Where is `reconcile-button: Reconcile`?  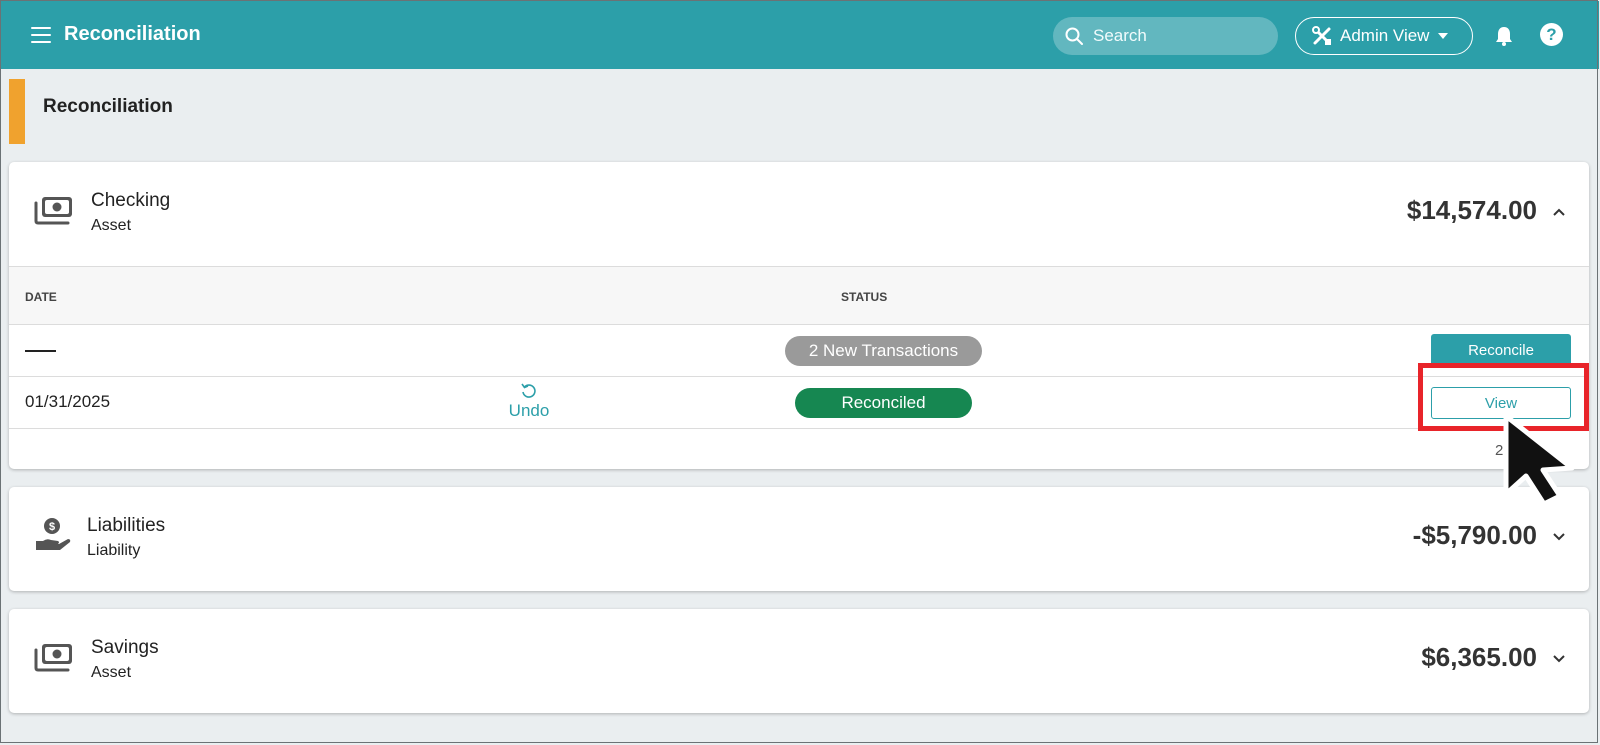 reconcile-button: Reconcile is located at coordinates (1501, 350).